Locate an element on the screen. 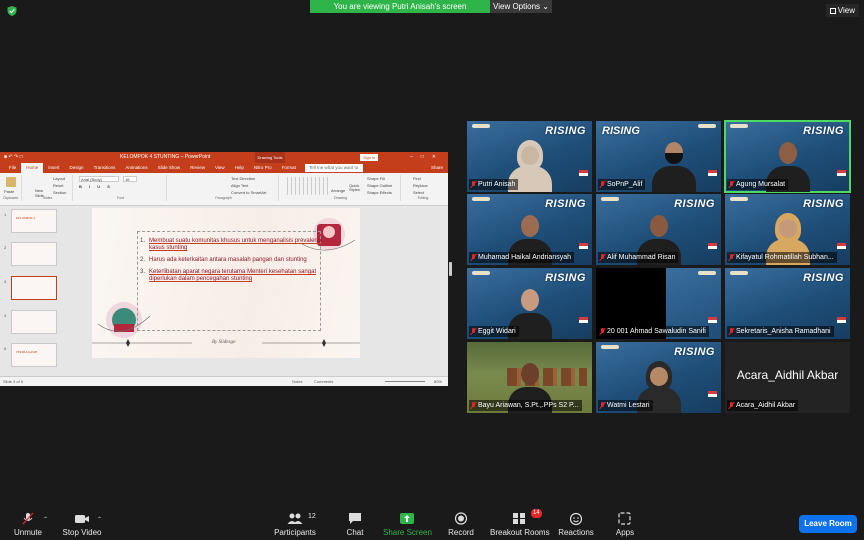 The image size is (864, 540). paste-button: Paste is located at coordinates (9, 191).